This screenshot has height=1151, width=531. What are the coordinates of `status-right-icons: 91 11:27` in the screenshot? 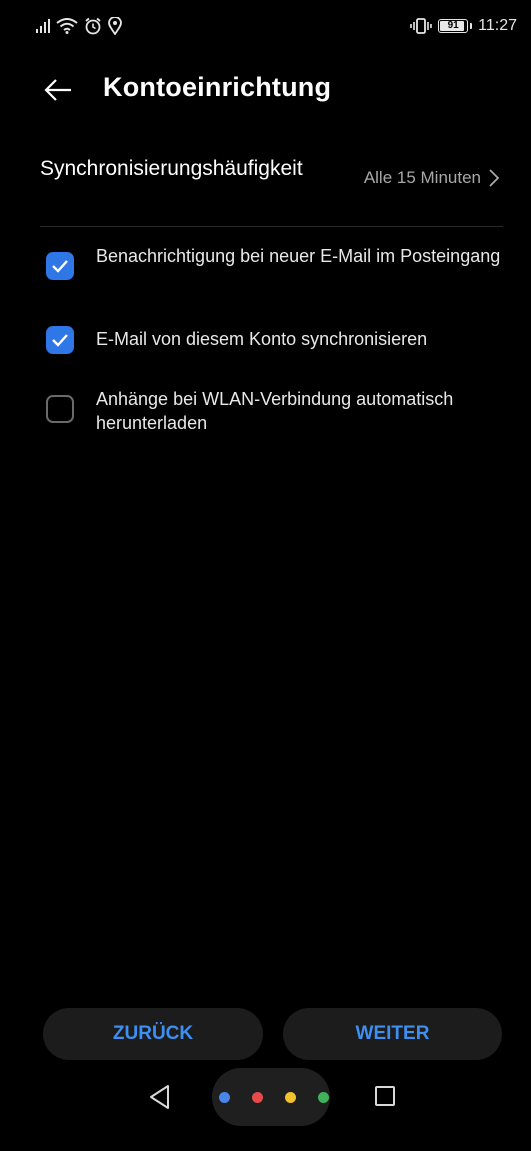 It's located at (463, 26).